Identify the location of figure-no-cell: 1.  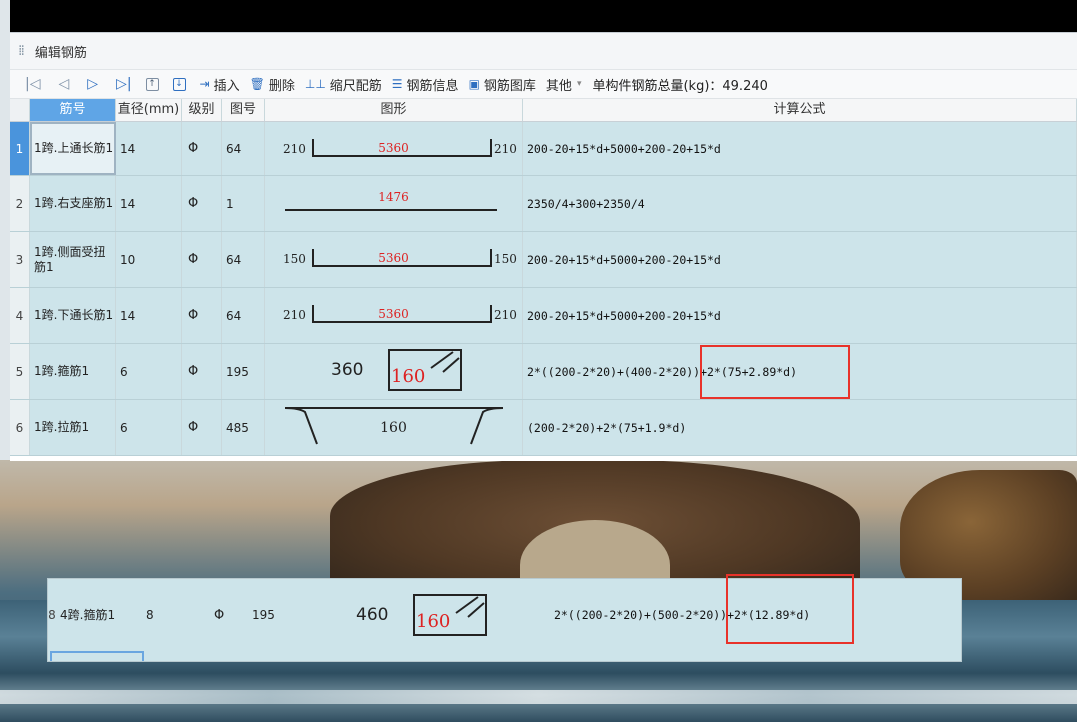
(228, 204).